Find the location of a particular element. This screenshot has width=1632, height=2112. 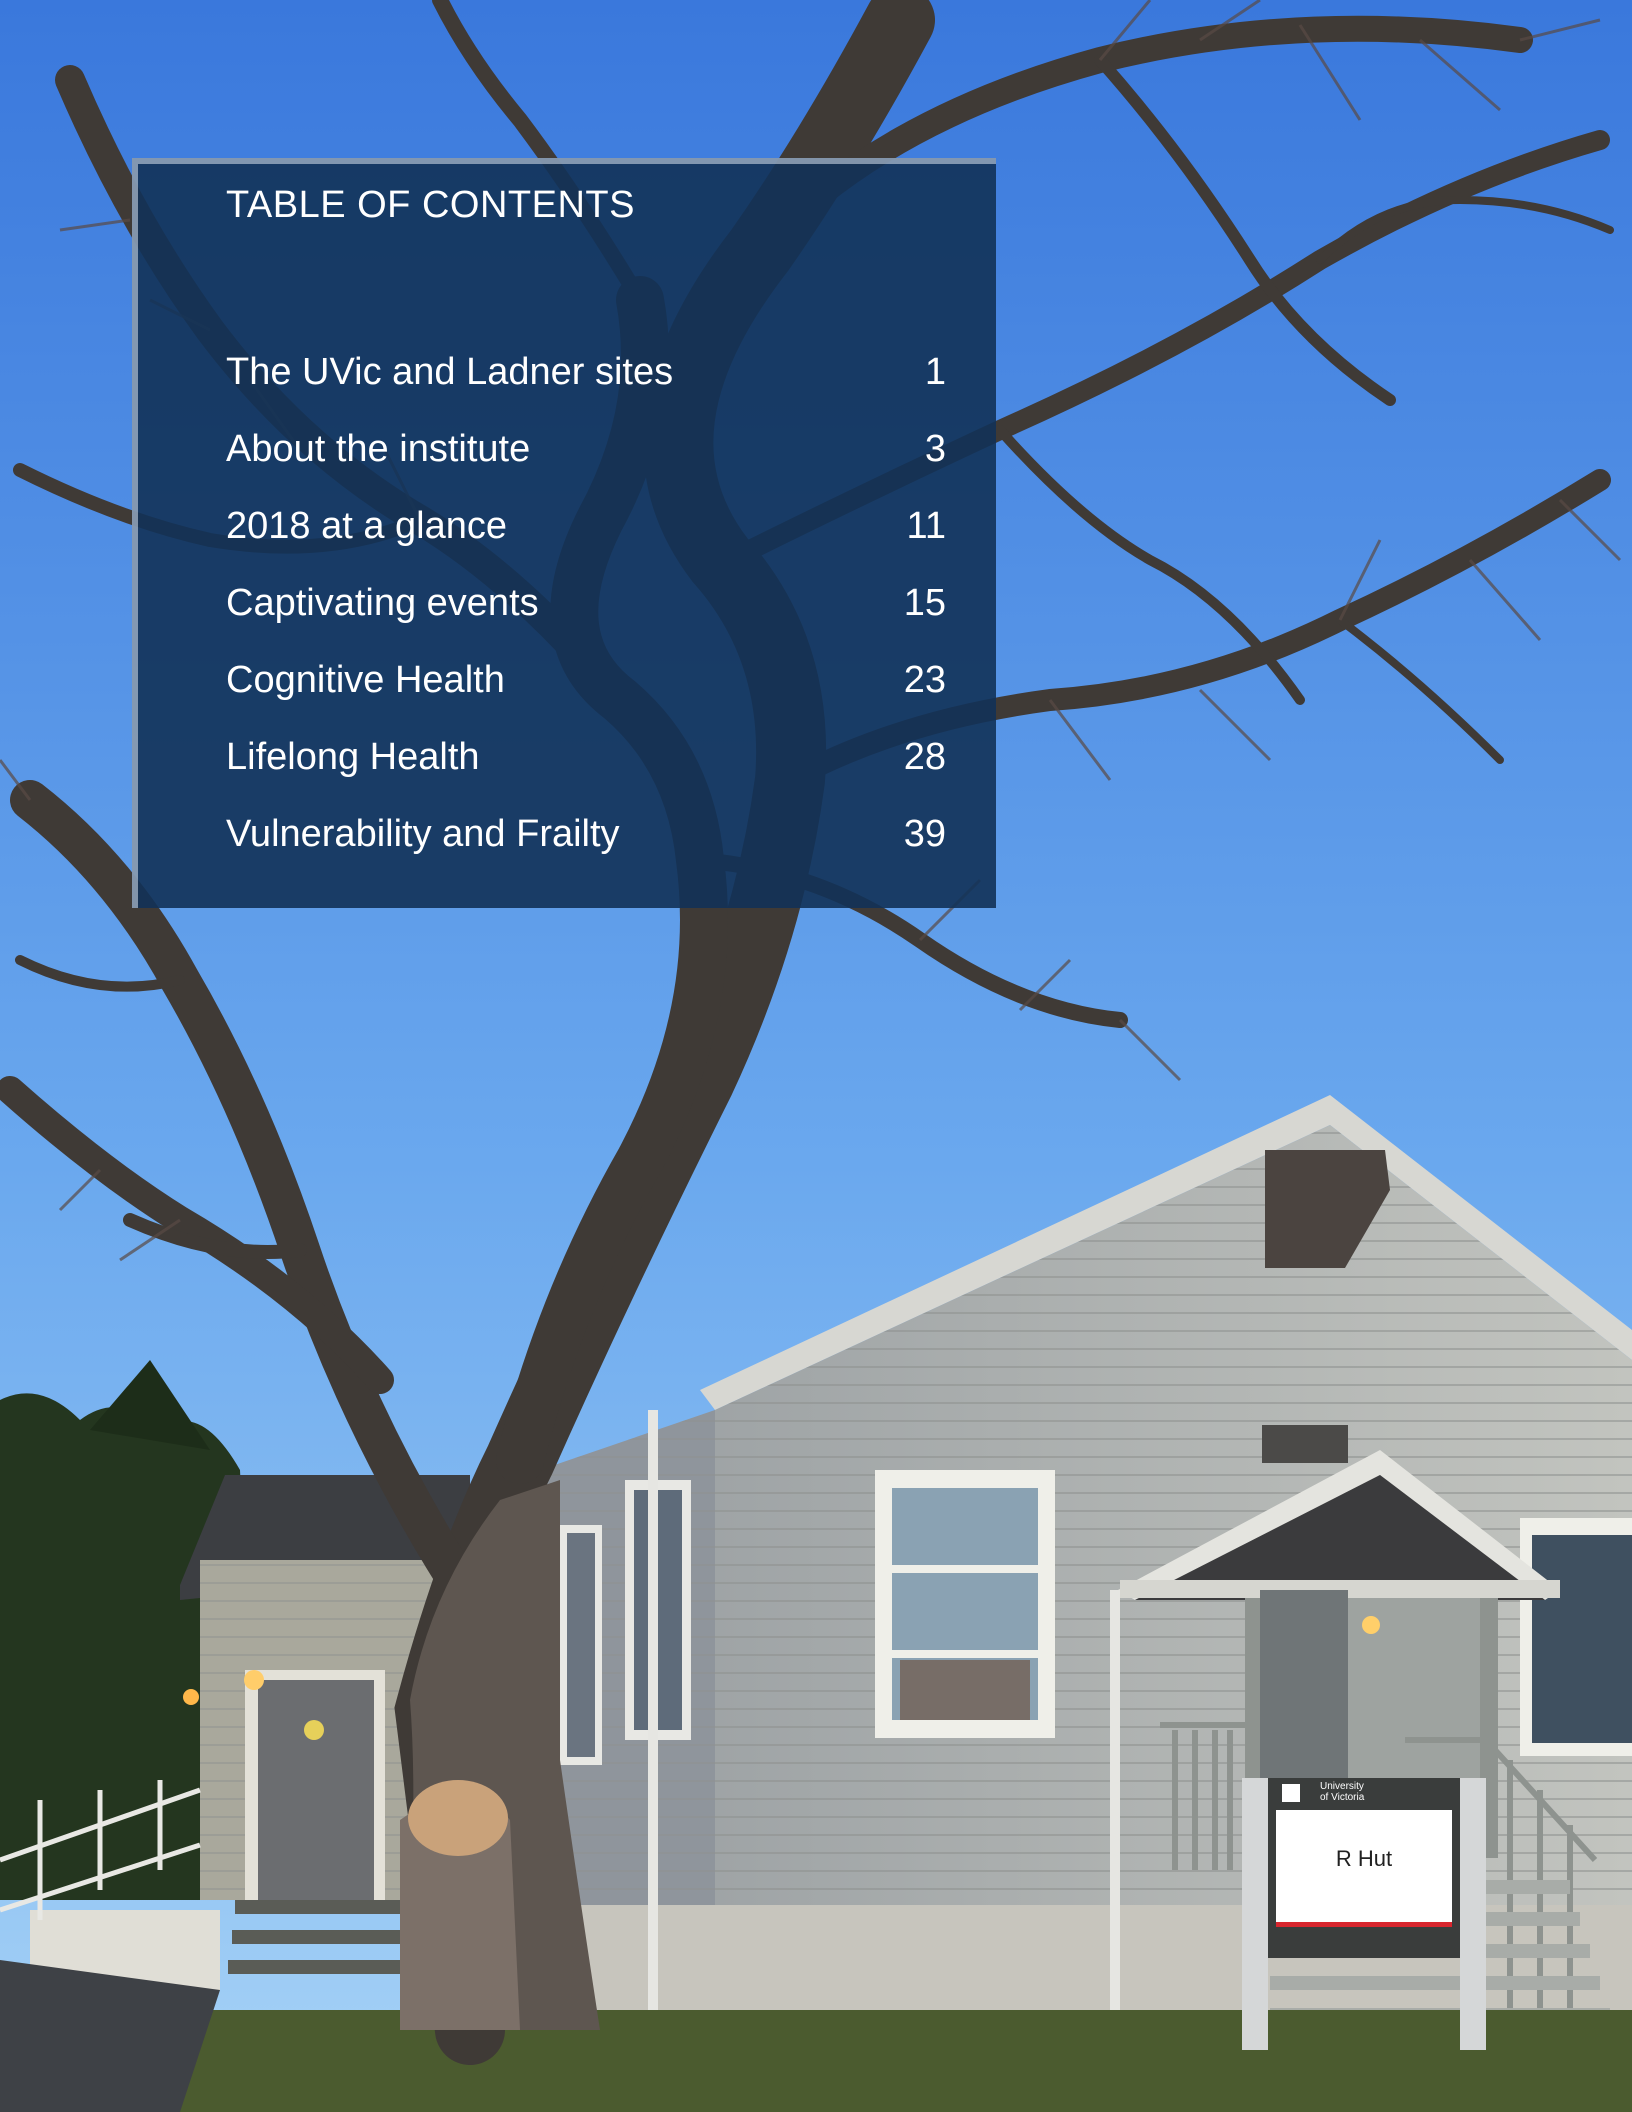

toc-entry: The UVic and Ladner sites 1 is located at coordinates (586, 372).